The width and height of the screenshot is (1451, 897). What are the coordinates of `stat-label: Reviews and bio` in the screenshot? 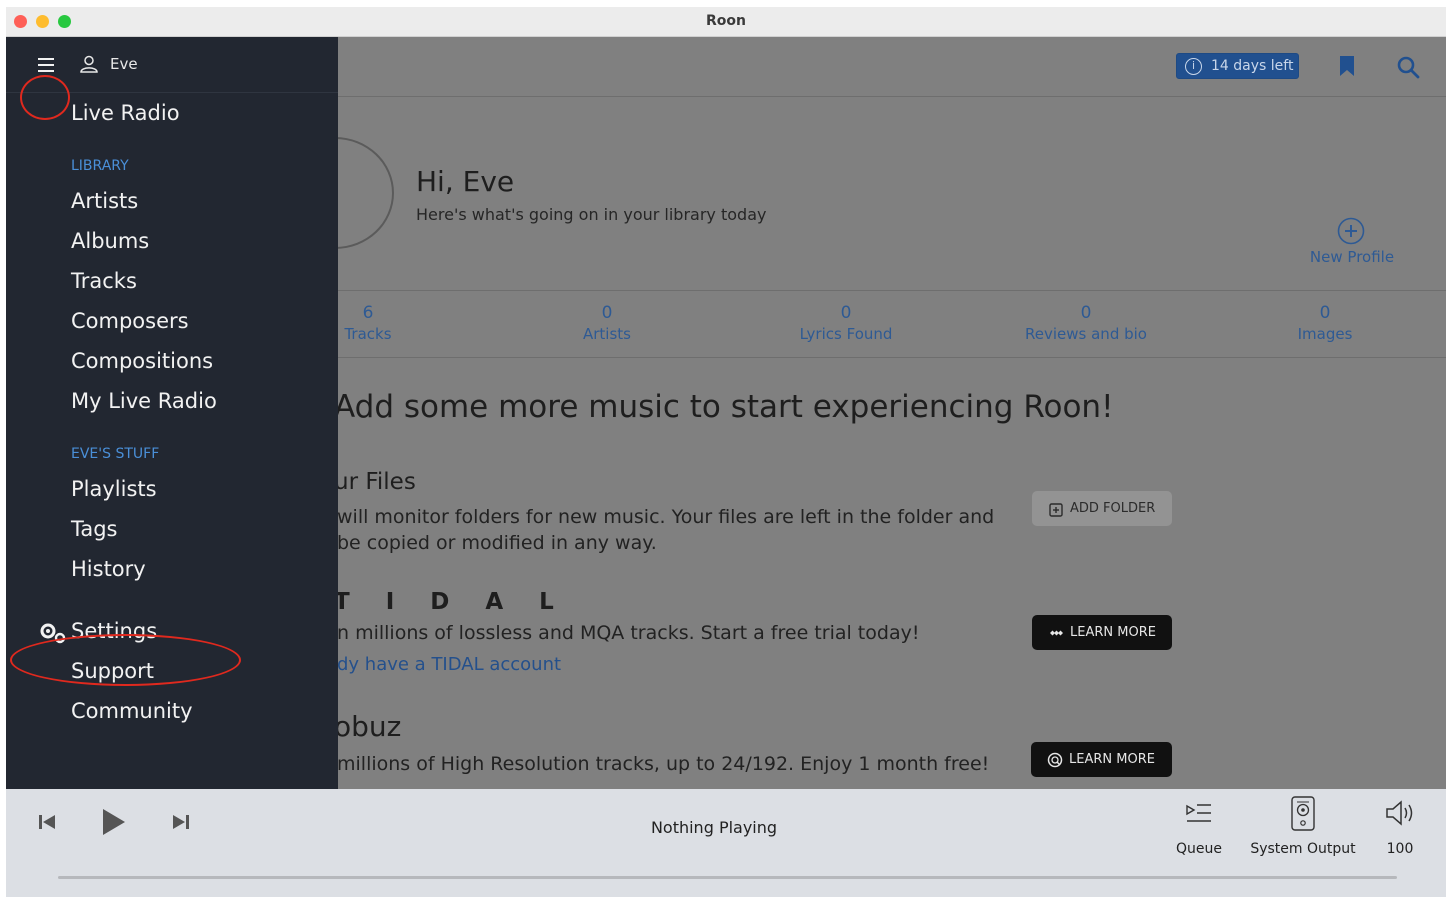 It's located at (1086, 334).